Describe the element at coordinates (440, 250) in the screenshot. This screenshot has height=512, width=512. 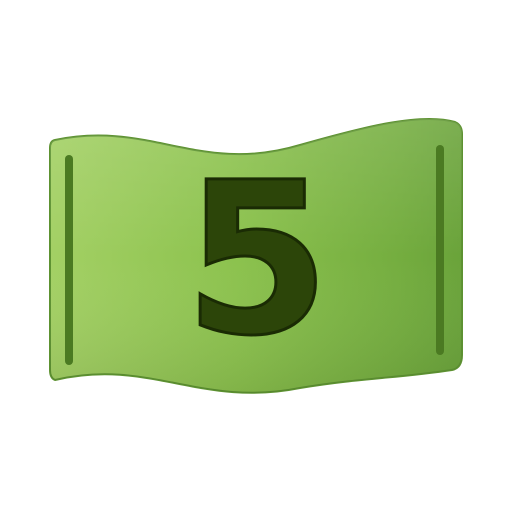
I see `right-slot` at that location.